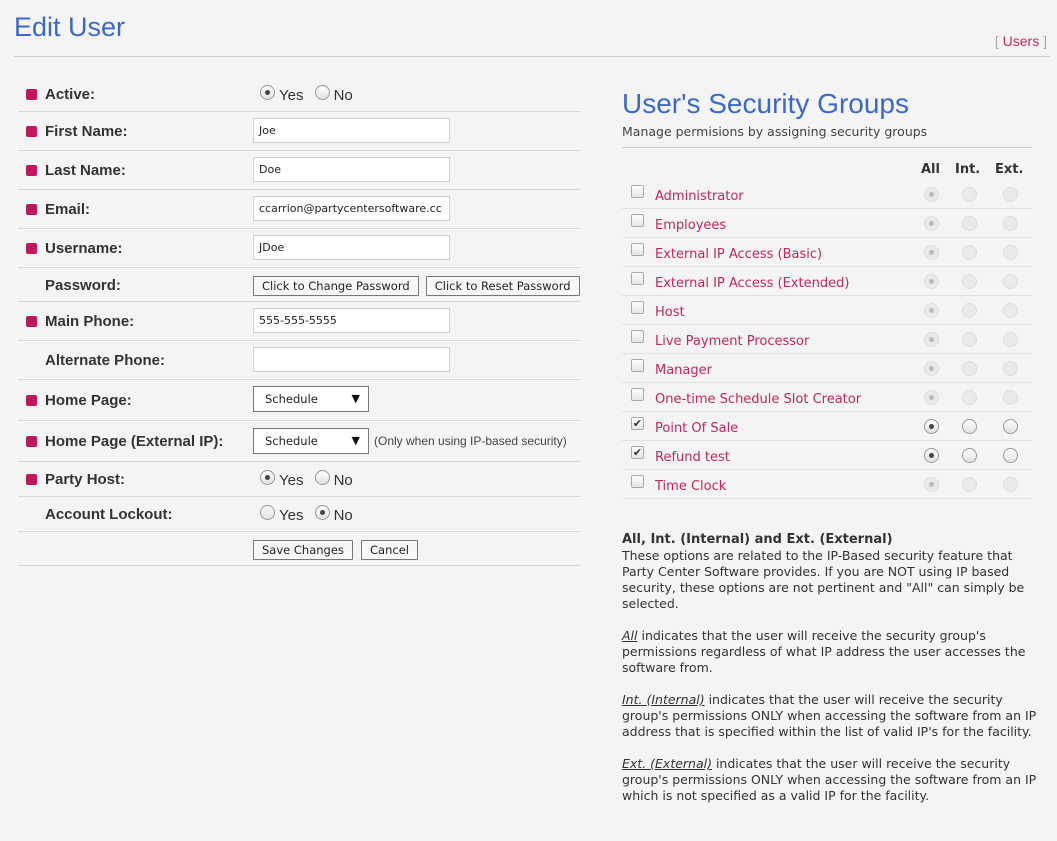 This screenshot has width=1057, height=841. What do you see at coordinates (827, 484) in the screenshot?
I see `security-group-row: Time Clock` at bounding box center [827, 484].